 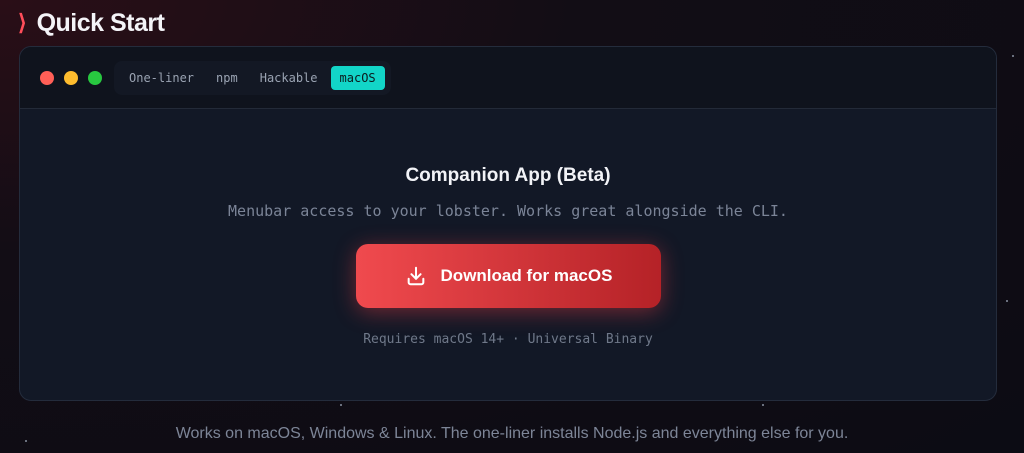 What do you see at coordinates (508, 78) in the screenshot?
I see `window-titlebar: One-liner npm Hackable macOS` at bounding box center [508, 78].